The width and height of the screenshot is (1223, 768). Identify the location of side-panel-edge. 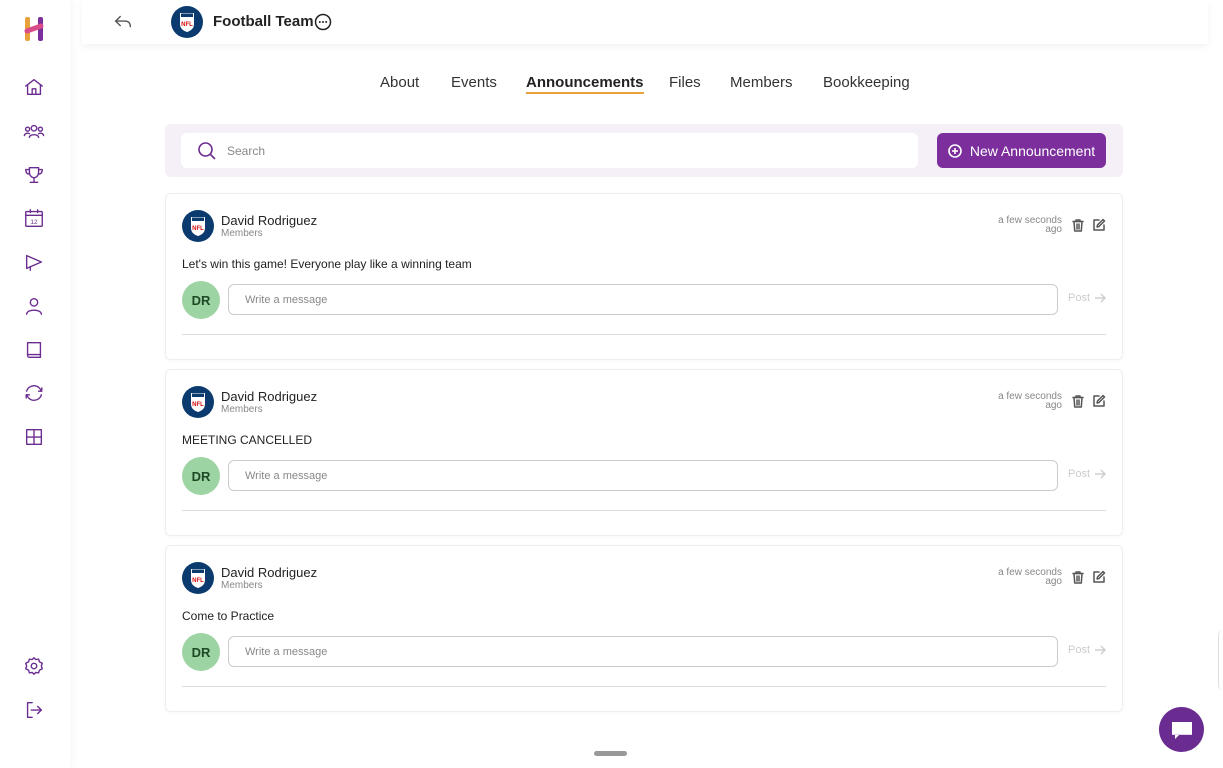
(1220, 660).